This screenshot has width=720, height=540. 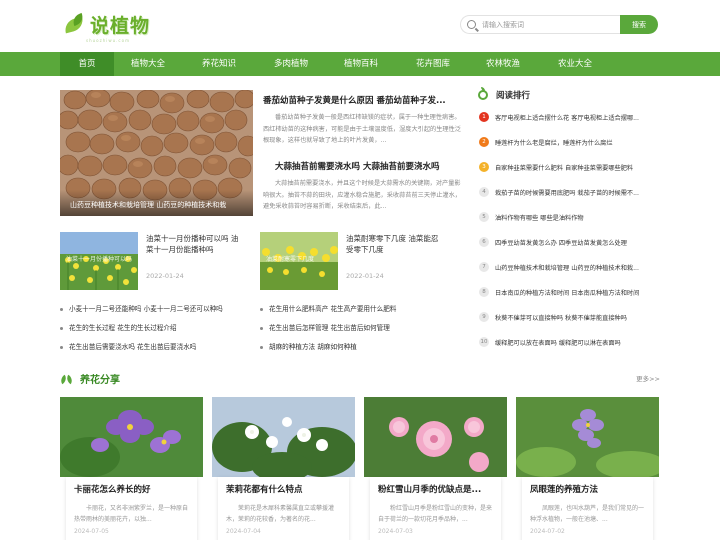 I want to click on card-date: 2024-07-04, so click(x=243, y=531).